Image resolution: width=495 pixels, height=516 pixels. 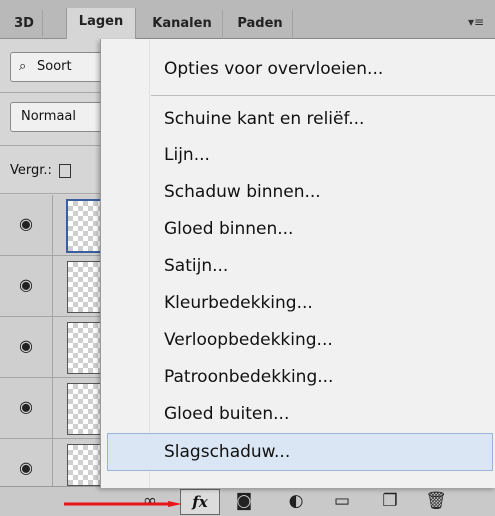 What do you see at coordinates (476, 22) in the screenshot?
I see `panel-menu-icon: ▾≡` at bounding box center [476, 22].